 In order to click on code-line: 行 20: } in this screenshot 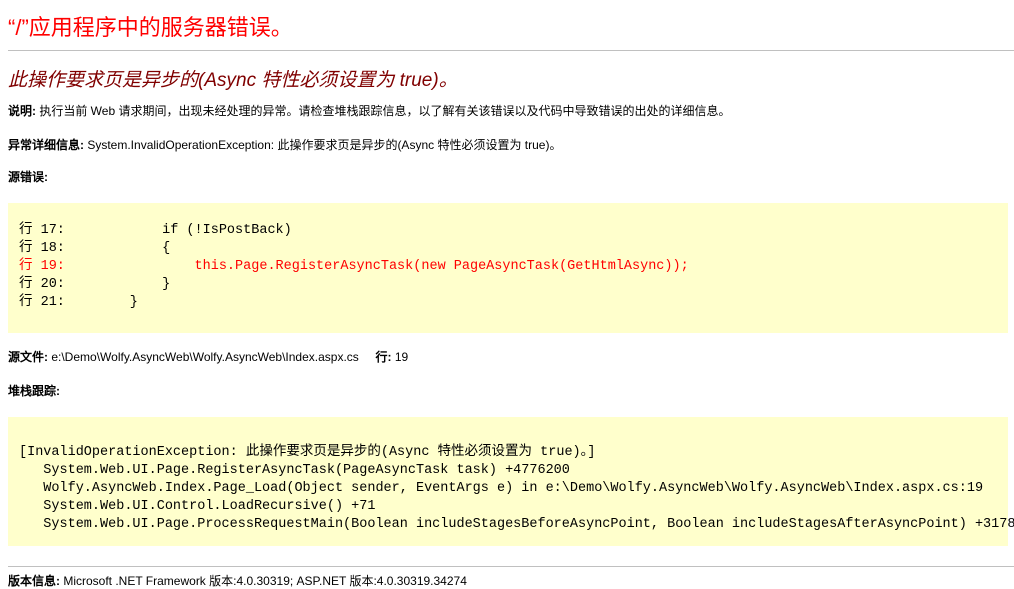, I will do `click(95, 284)`.